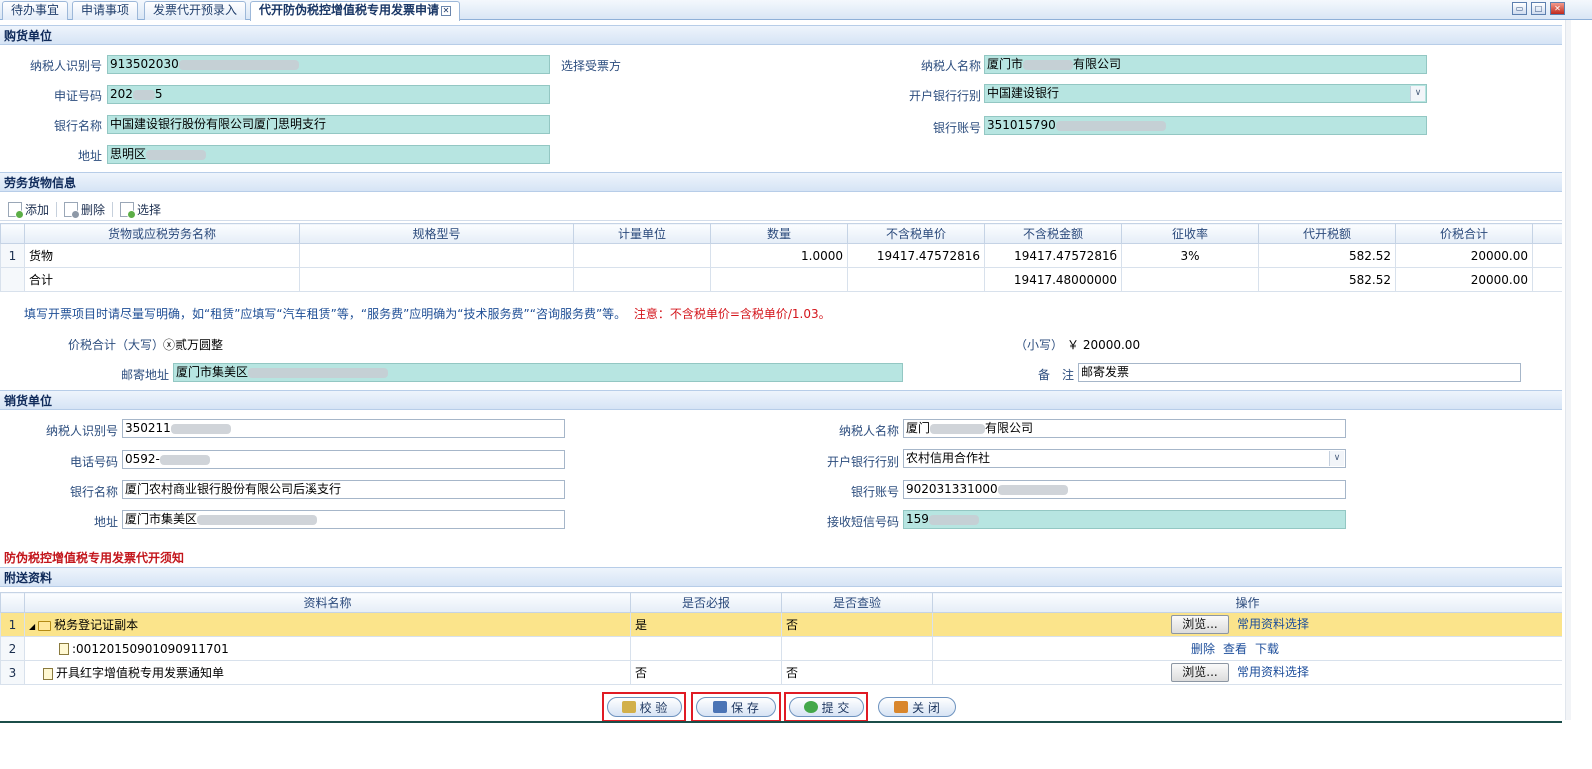 This screenshot has height=769, width=1592. I want to click on buyer-account-label: 银行账号, so click(956, 128).